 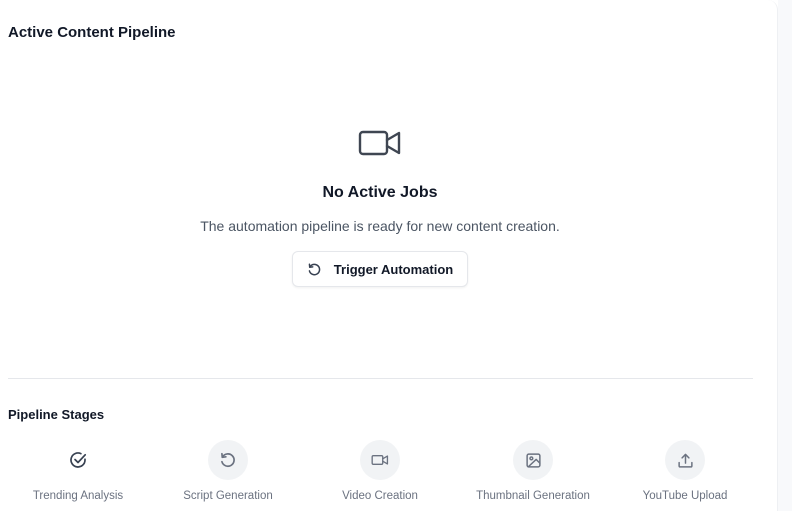 I want to click on check-circle-icon, so click(x=78, y=460).